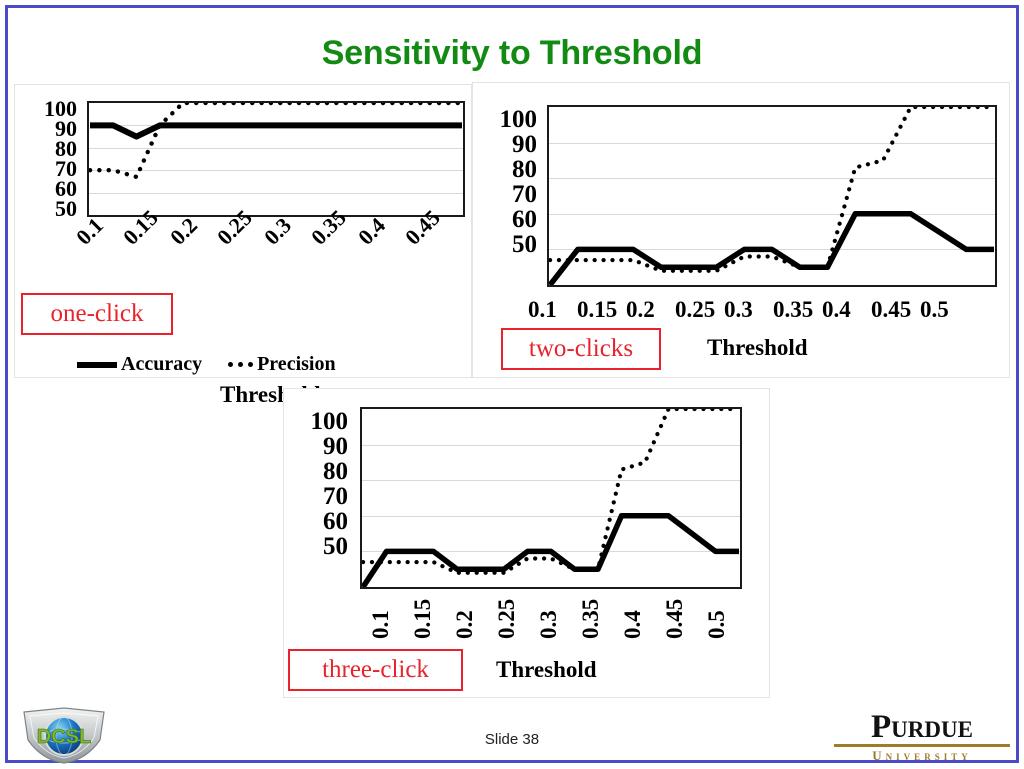  Describe the element at coordinates (922, 756) in the screenshot. I see `purdue-university-word: University` at that location.